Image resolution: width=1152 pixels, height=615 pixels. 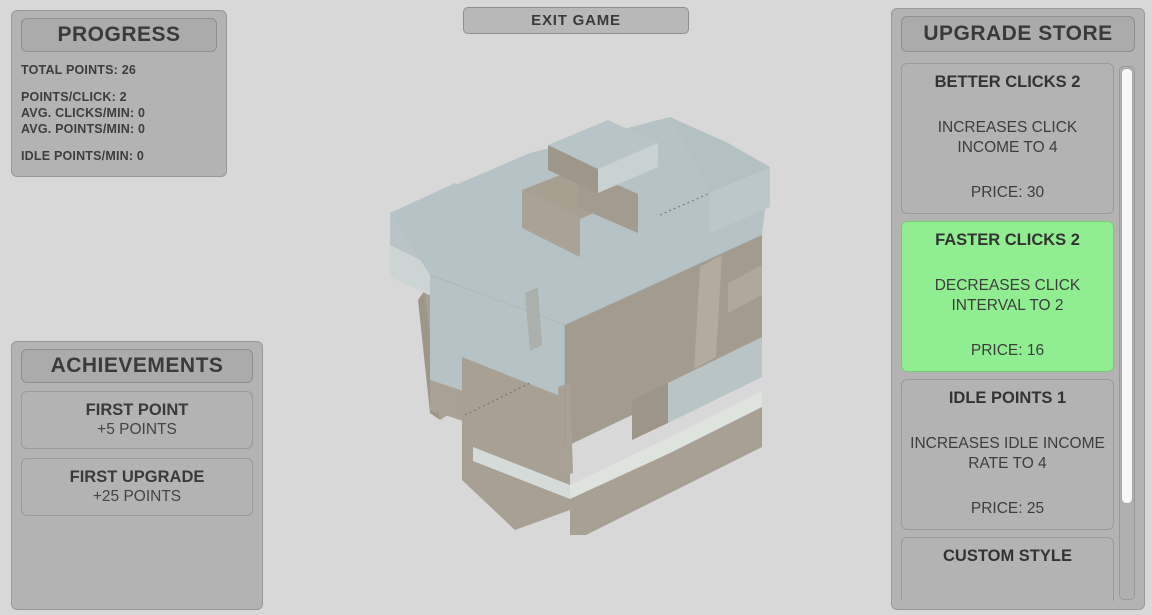 I want to click on stat-avg-points-per-min: AVG. POINTS/MIN: 0, so click(x=83, y=129).